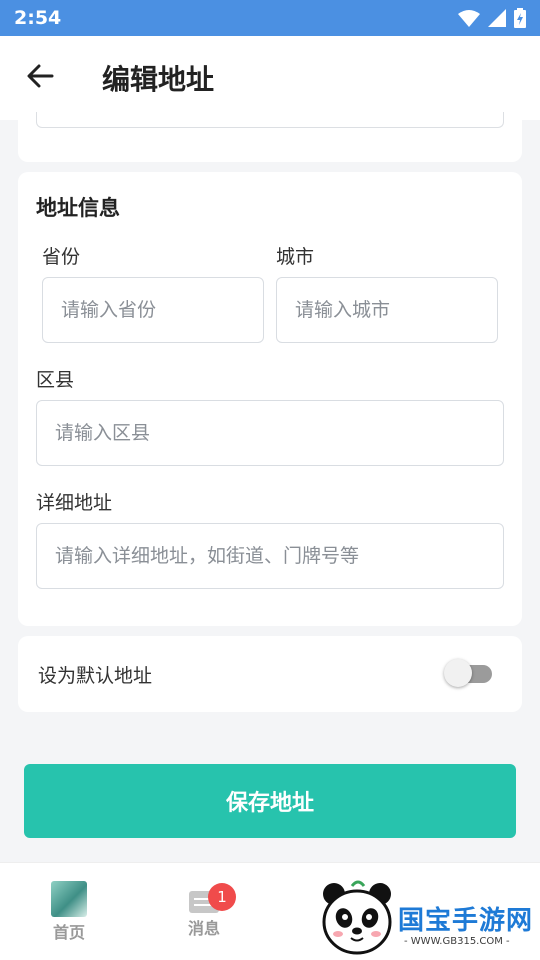 The height and width of the screenshot is (960, 540). Describe the element at coordinates (497, 18) in the screenshot. I see `signal-icon` at that location.